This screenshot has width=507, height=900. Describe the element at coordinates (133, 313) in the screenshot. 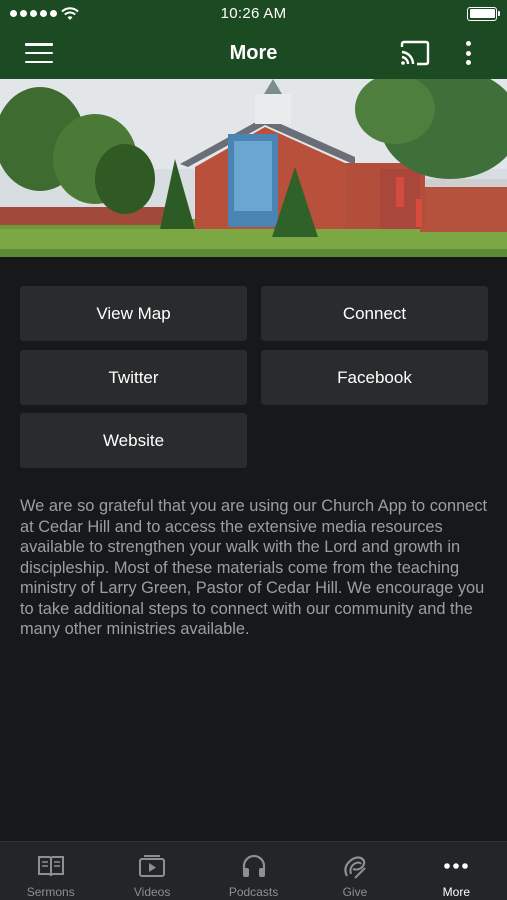

I see `view-map-button: View Map` at that location.